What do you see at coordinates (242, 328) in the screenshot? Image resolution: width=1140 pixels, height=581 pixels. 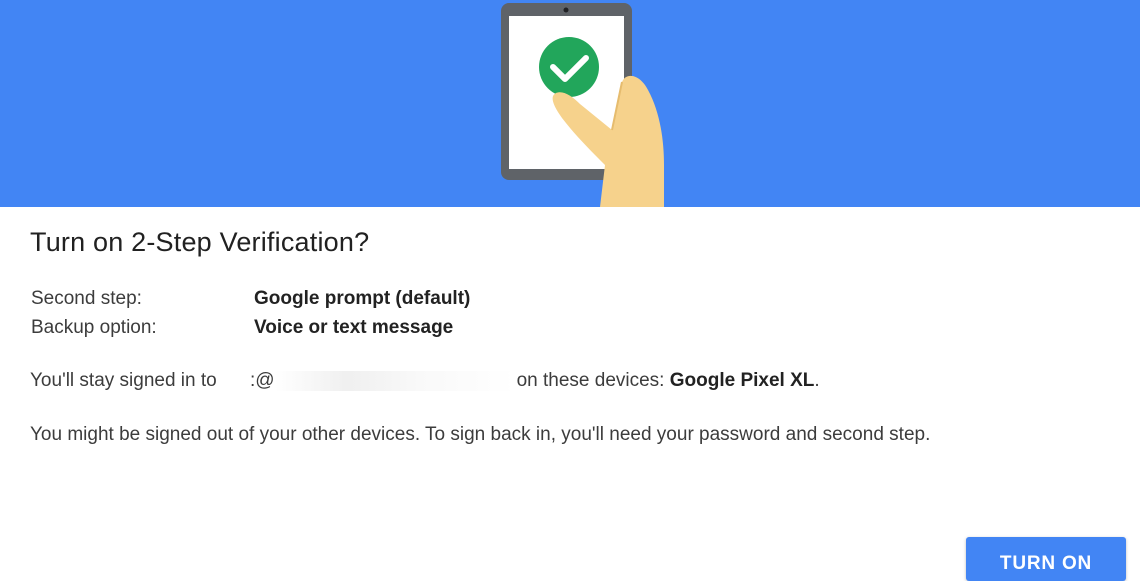 I see `backup-option-row: Backup option: Voice or text message` at bounding box center [242, 328].